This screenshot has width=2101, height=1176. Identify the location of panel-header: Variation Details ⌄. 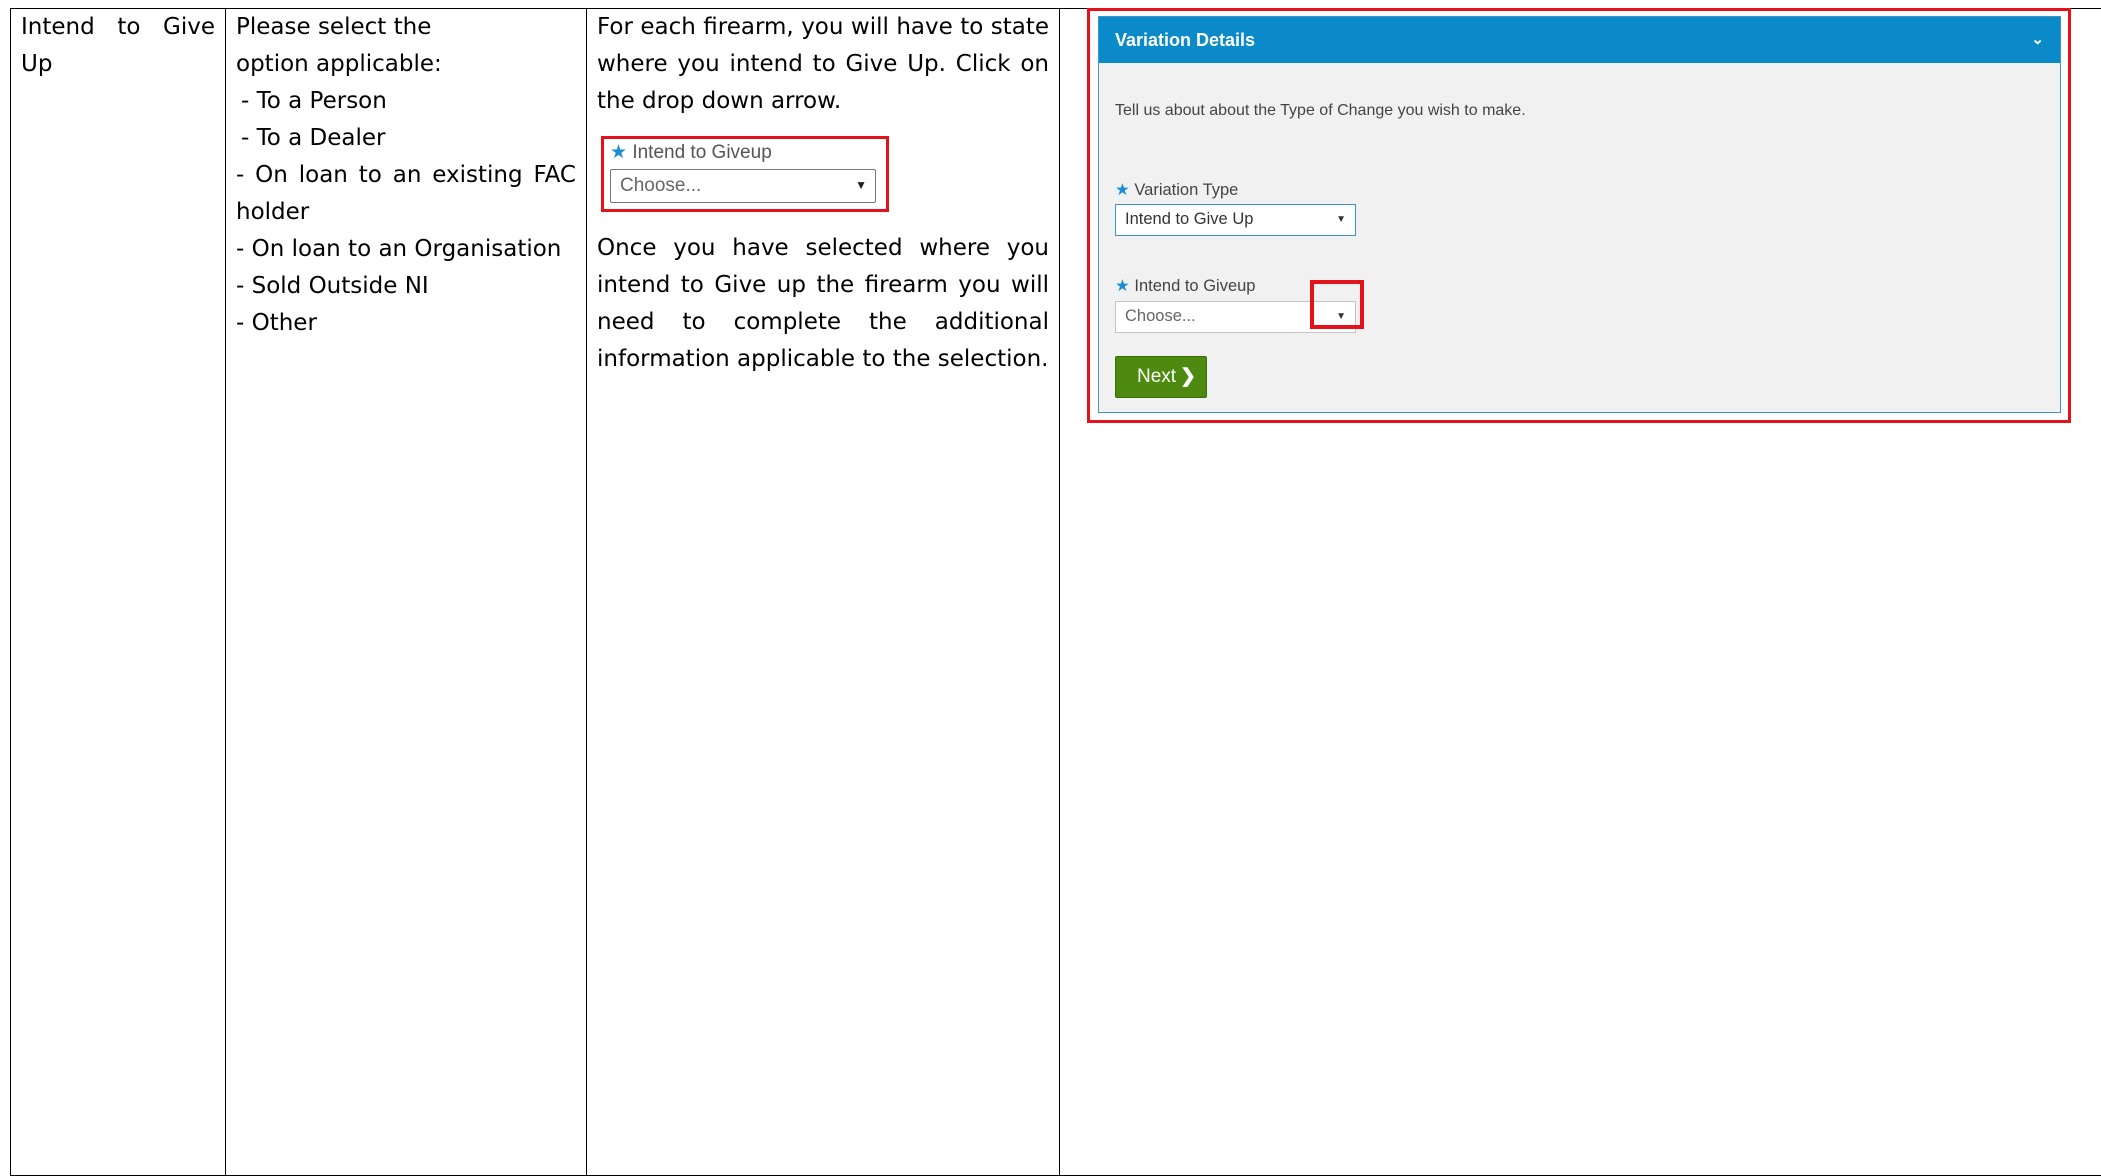
(1579, 40).